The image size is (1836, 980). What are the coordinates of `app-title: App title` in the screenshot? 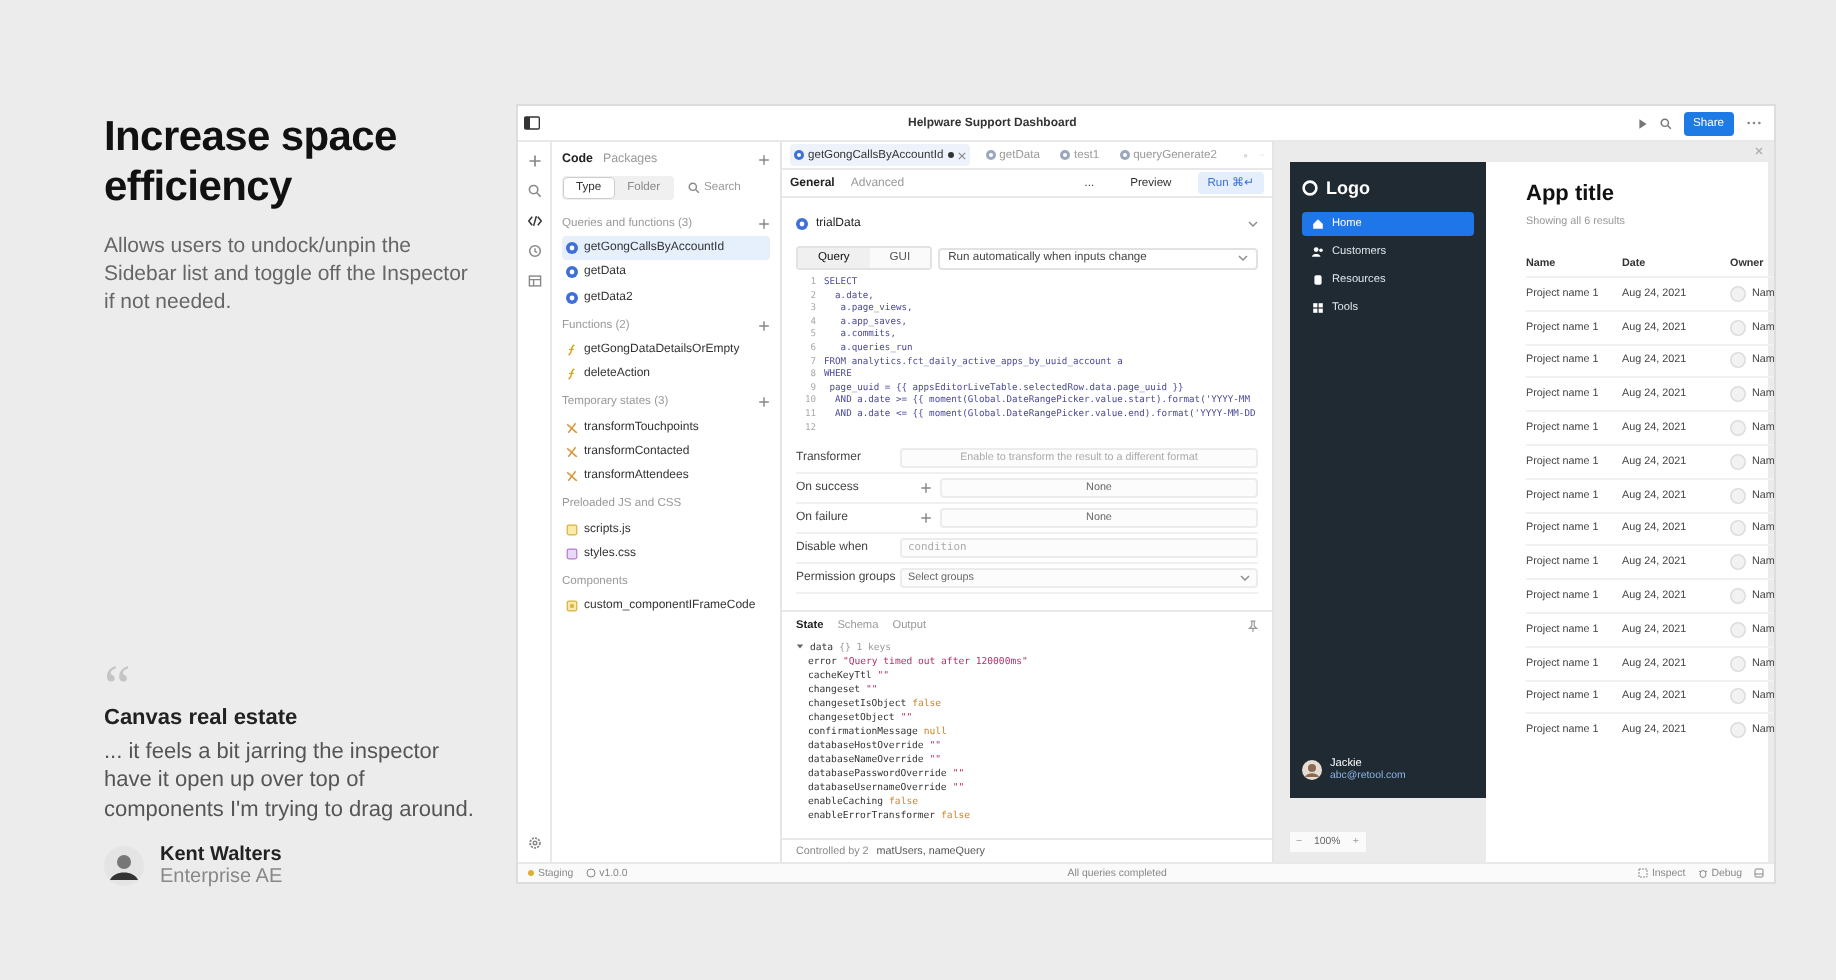 It's located at (1571, 194).